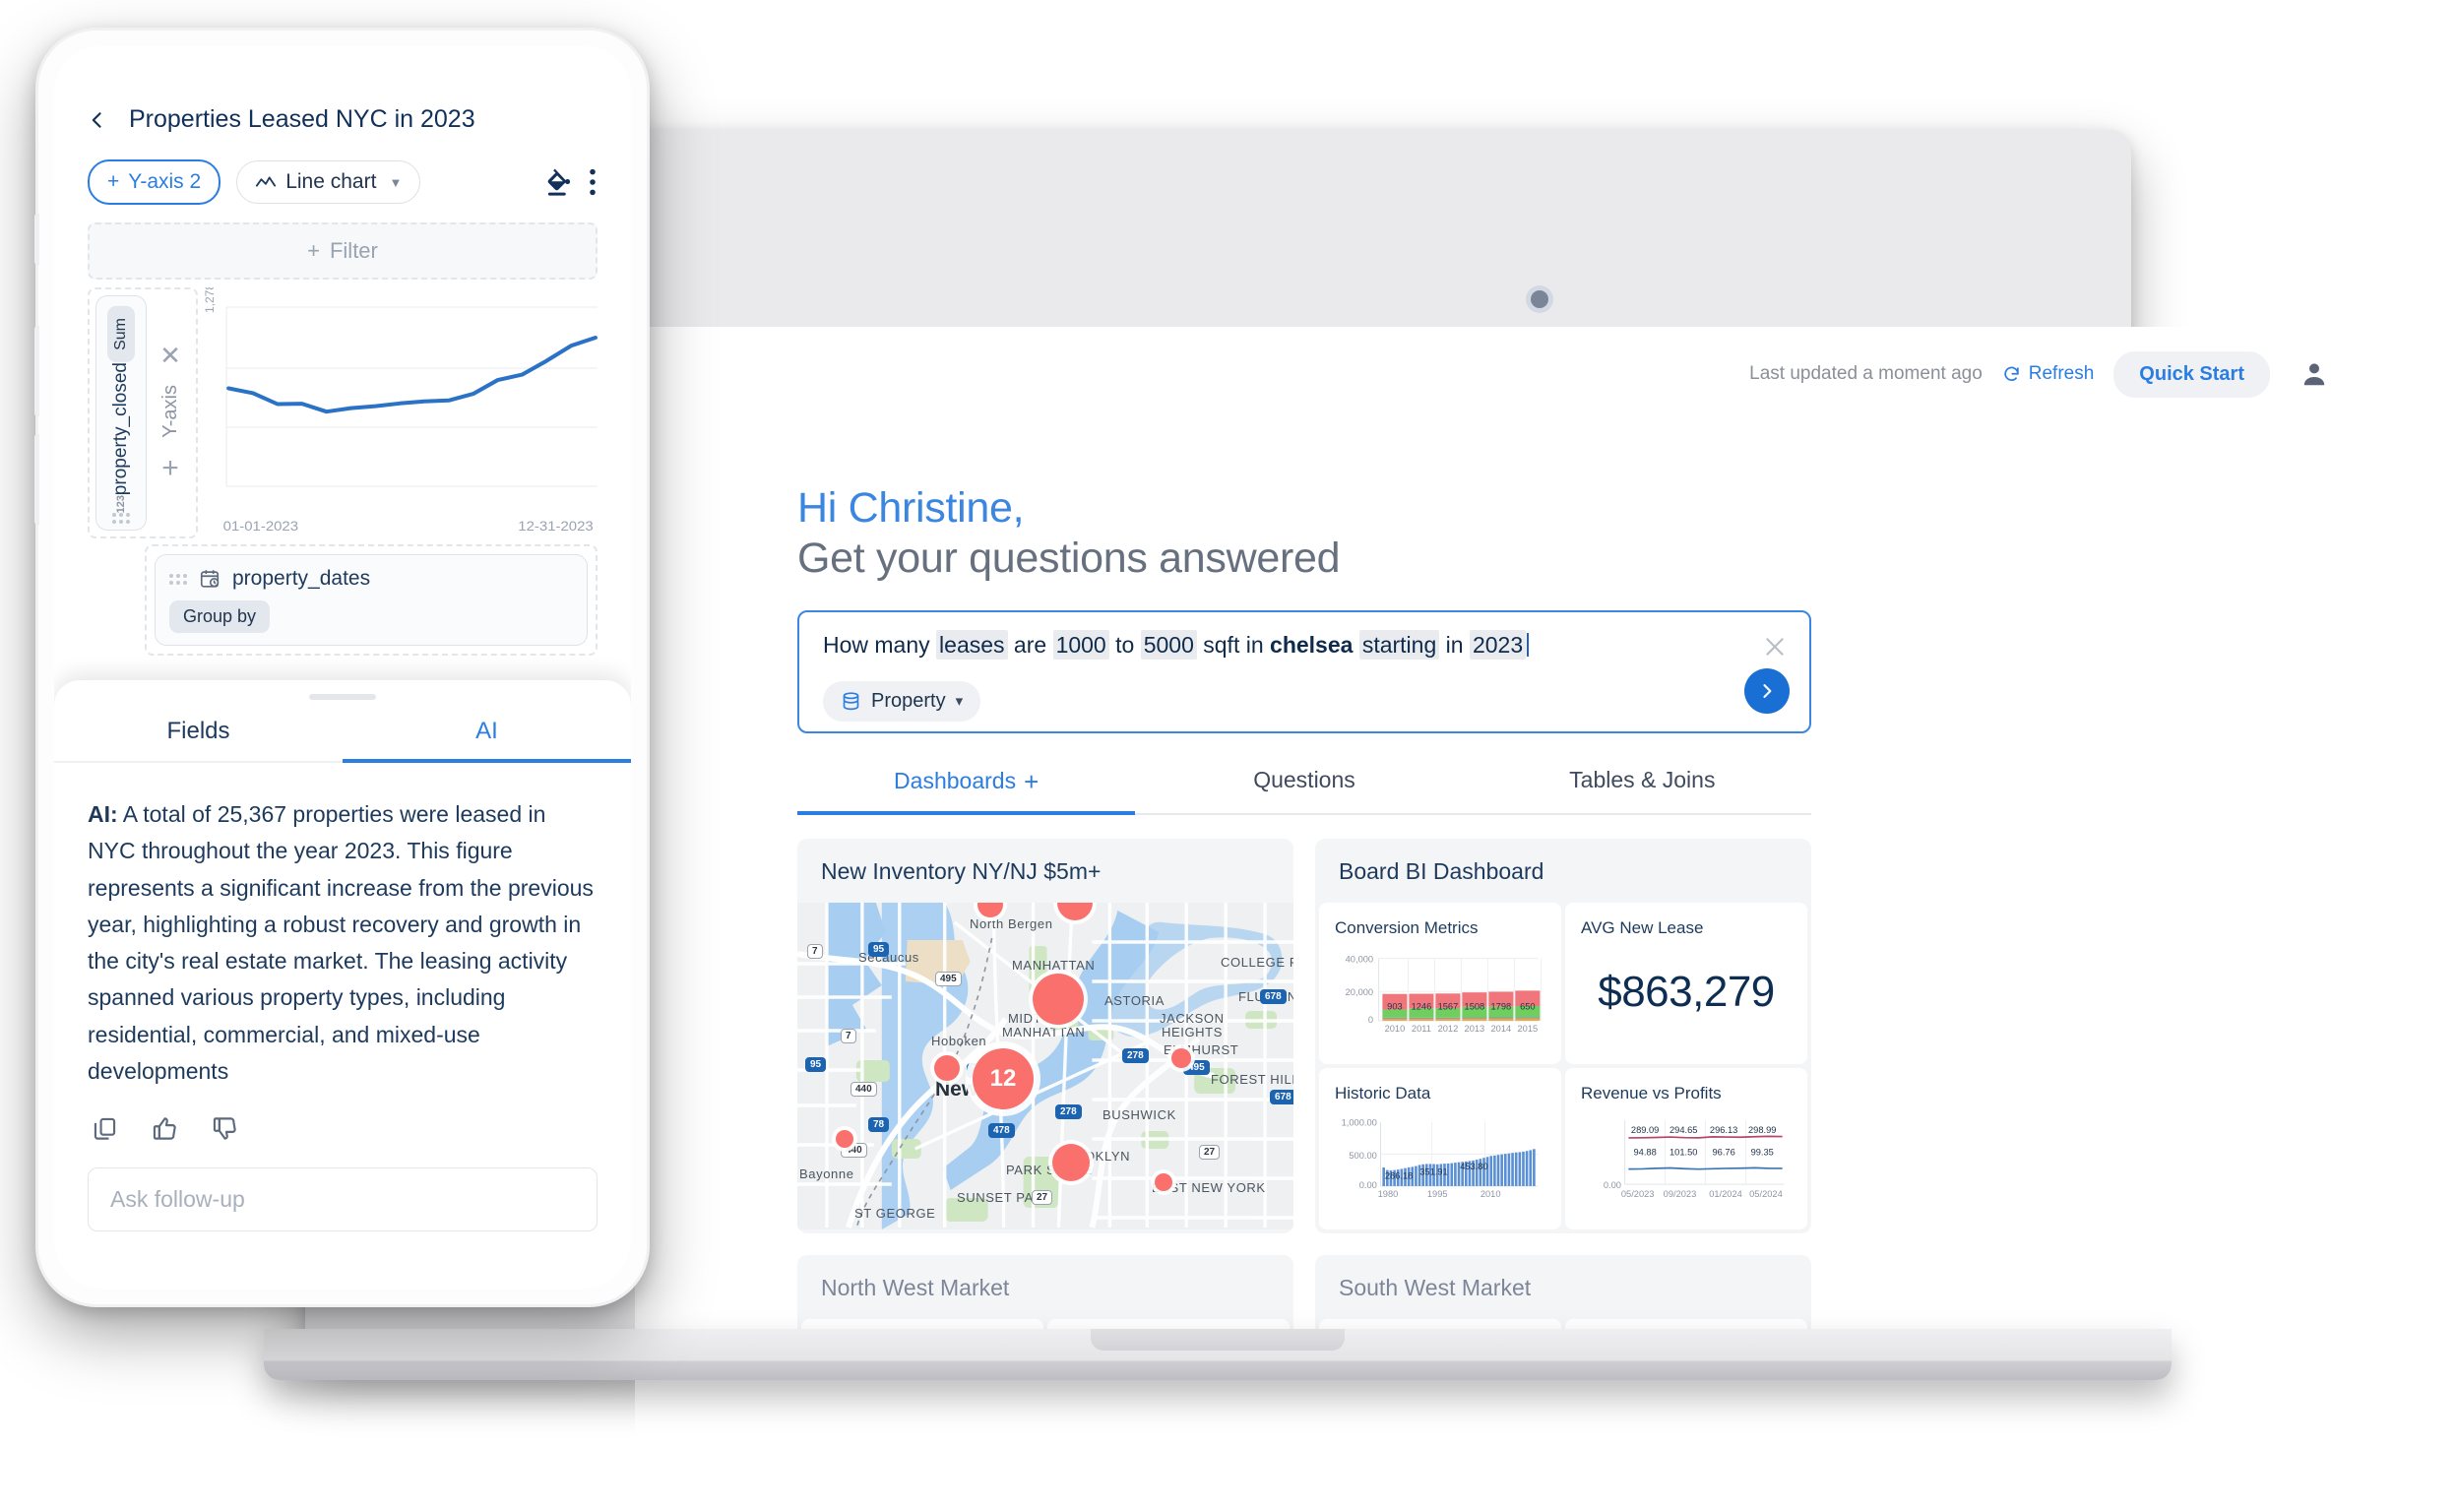 This screenshot has height=1512, width=2457. What do you see at coordinates (1724, 1152) in the screenshot?
I see `svg-text: 96.76` at bounding box center [1724, 1152].